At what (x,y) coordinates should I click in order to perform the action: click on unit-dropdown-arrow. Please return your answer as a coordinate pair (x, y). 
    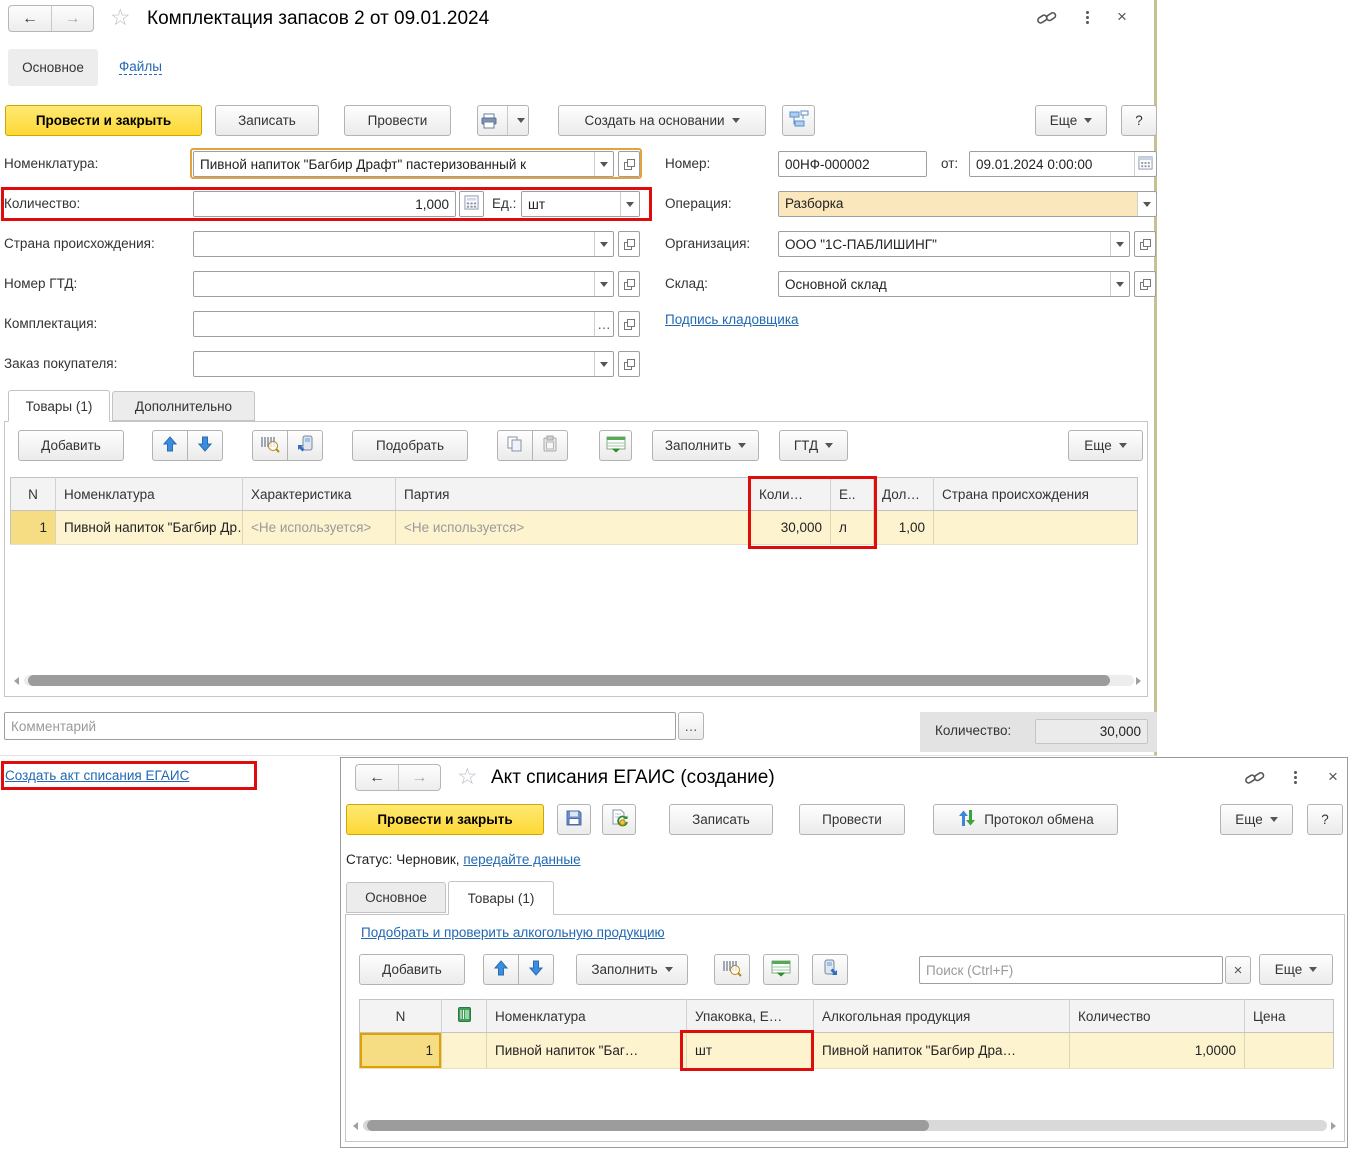
    Looking at the image, I should click on (629, 204).